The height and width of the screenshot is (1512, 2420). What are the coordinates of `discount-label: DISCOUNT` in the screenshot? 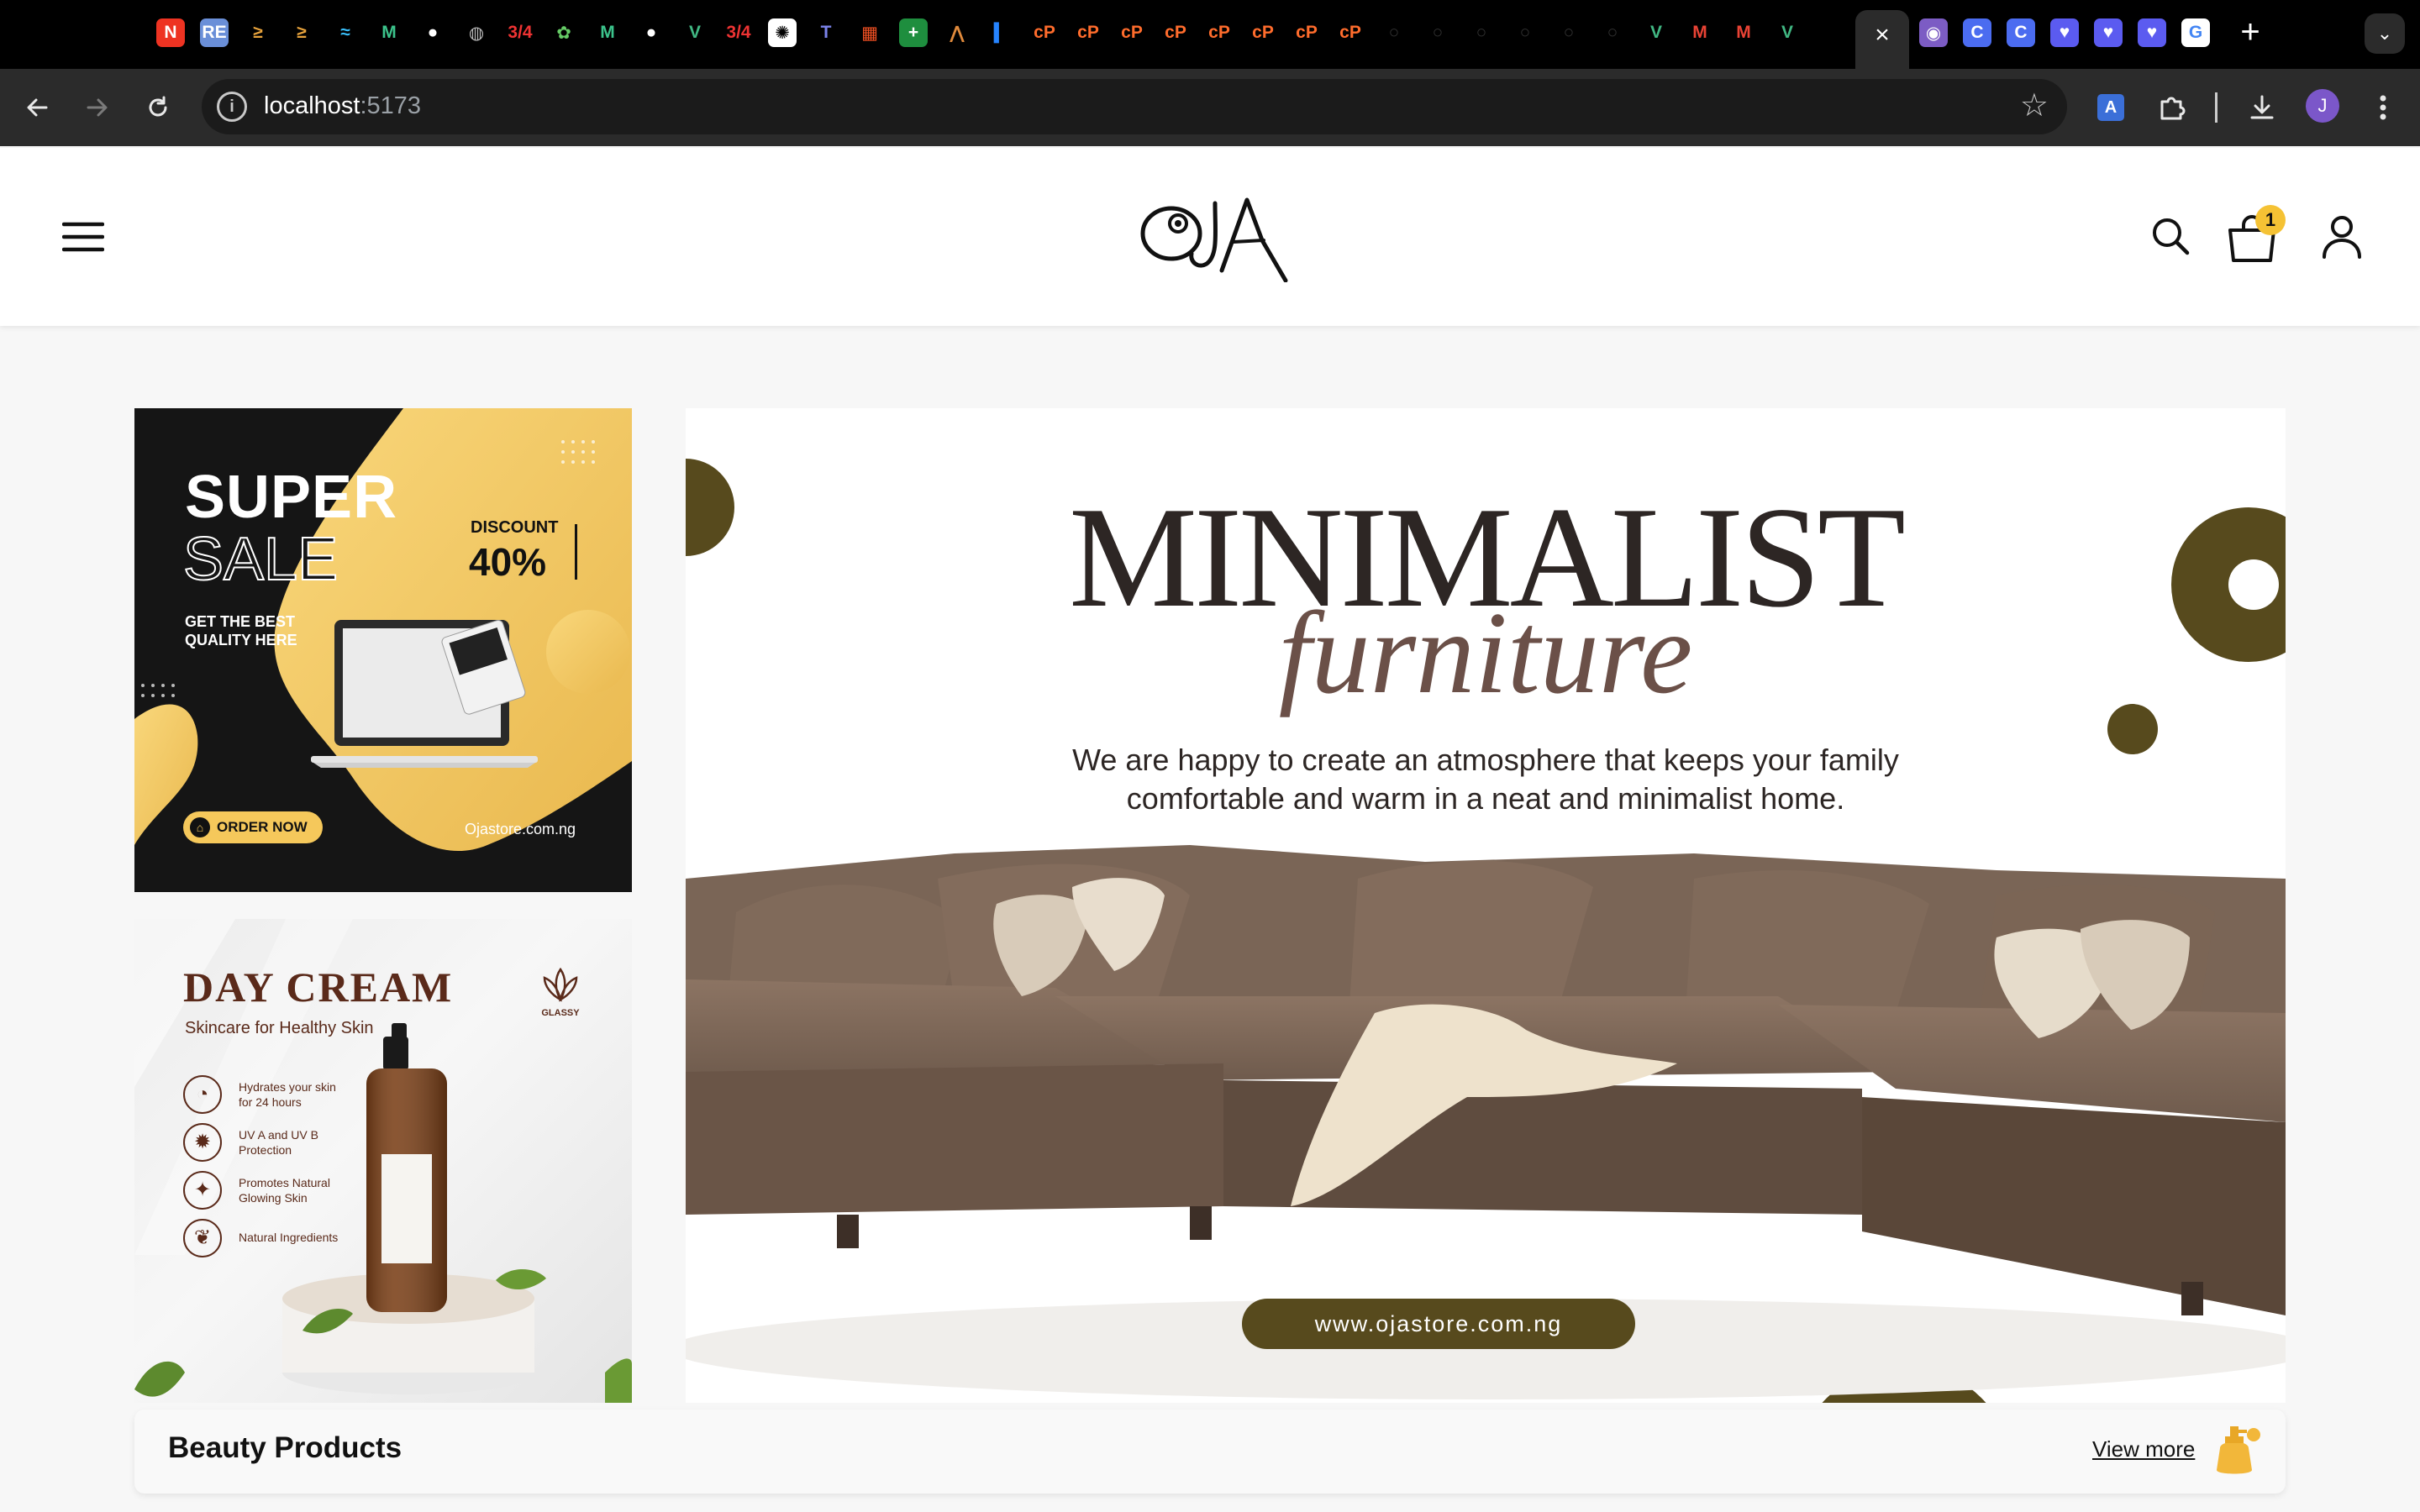 It's located at (515, 527).